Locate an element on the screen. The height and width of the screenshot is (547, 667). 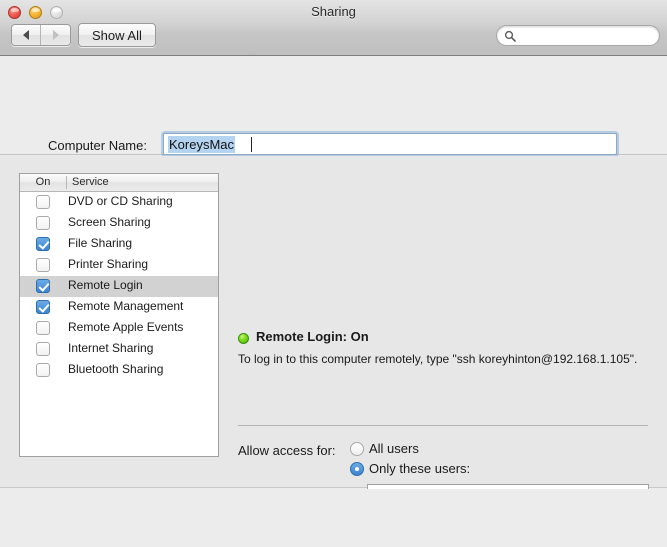
service-name-label: Printer Sharing is located at coordinates (108, 264).